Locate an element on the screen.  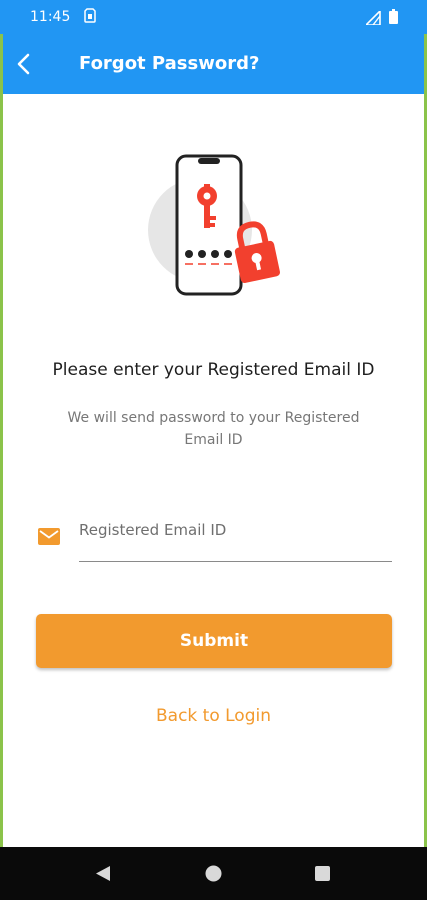
app-bar: Forgot Password? is located at coordinates (213, 64).